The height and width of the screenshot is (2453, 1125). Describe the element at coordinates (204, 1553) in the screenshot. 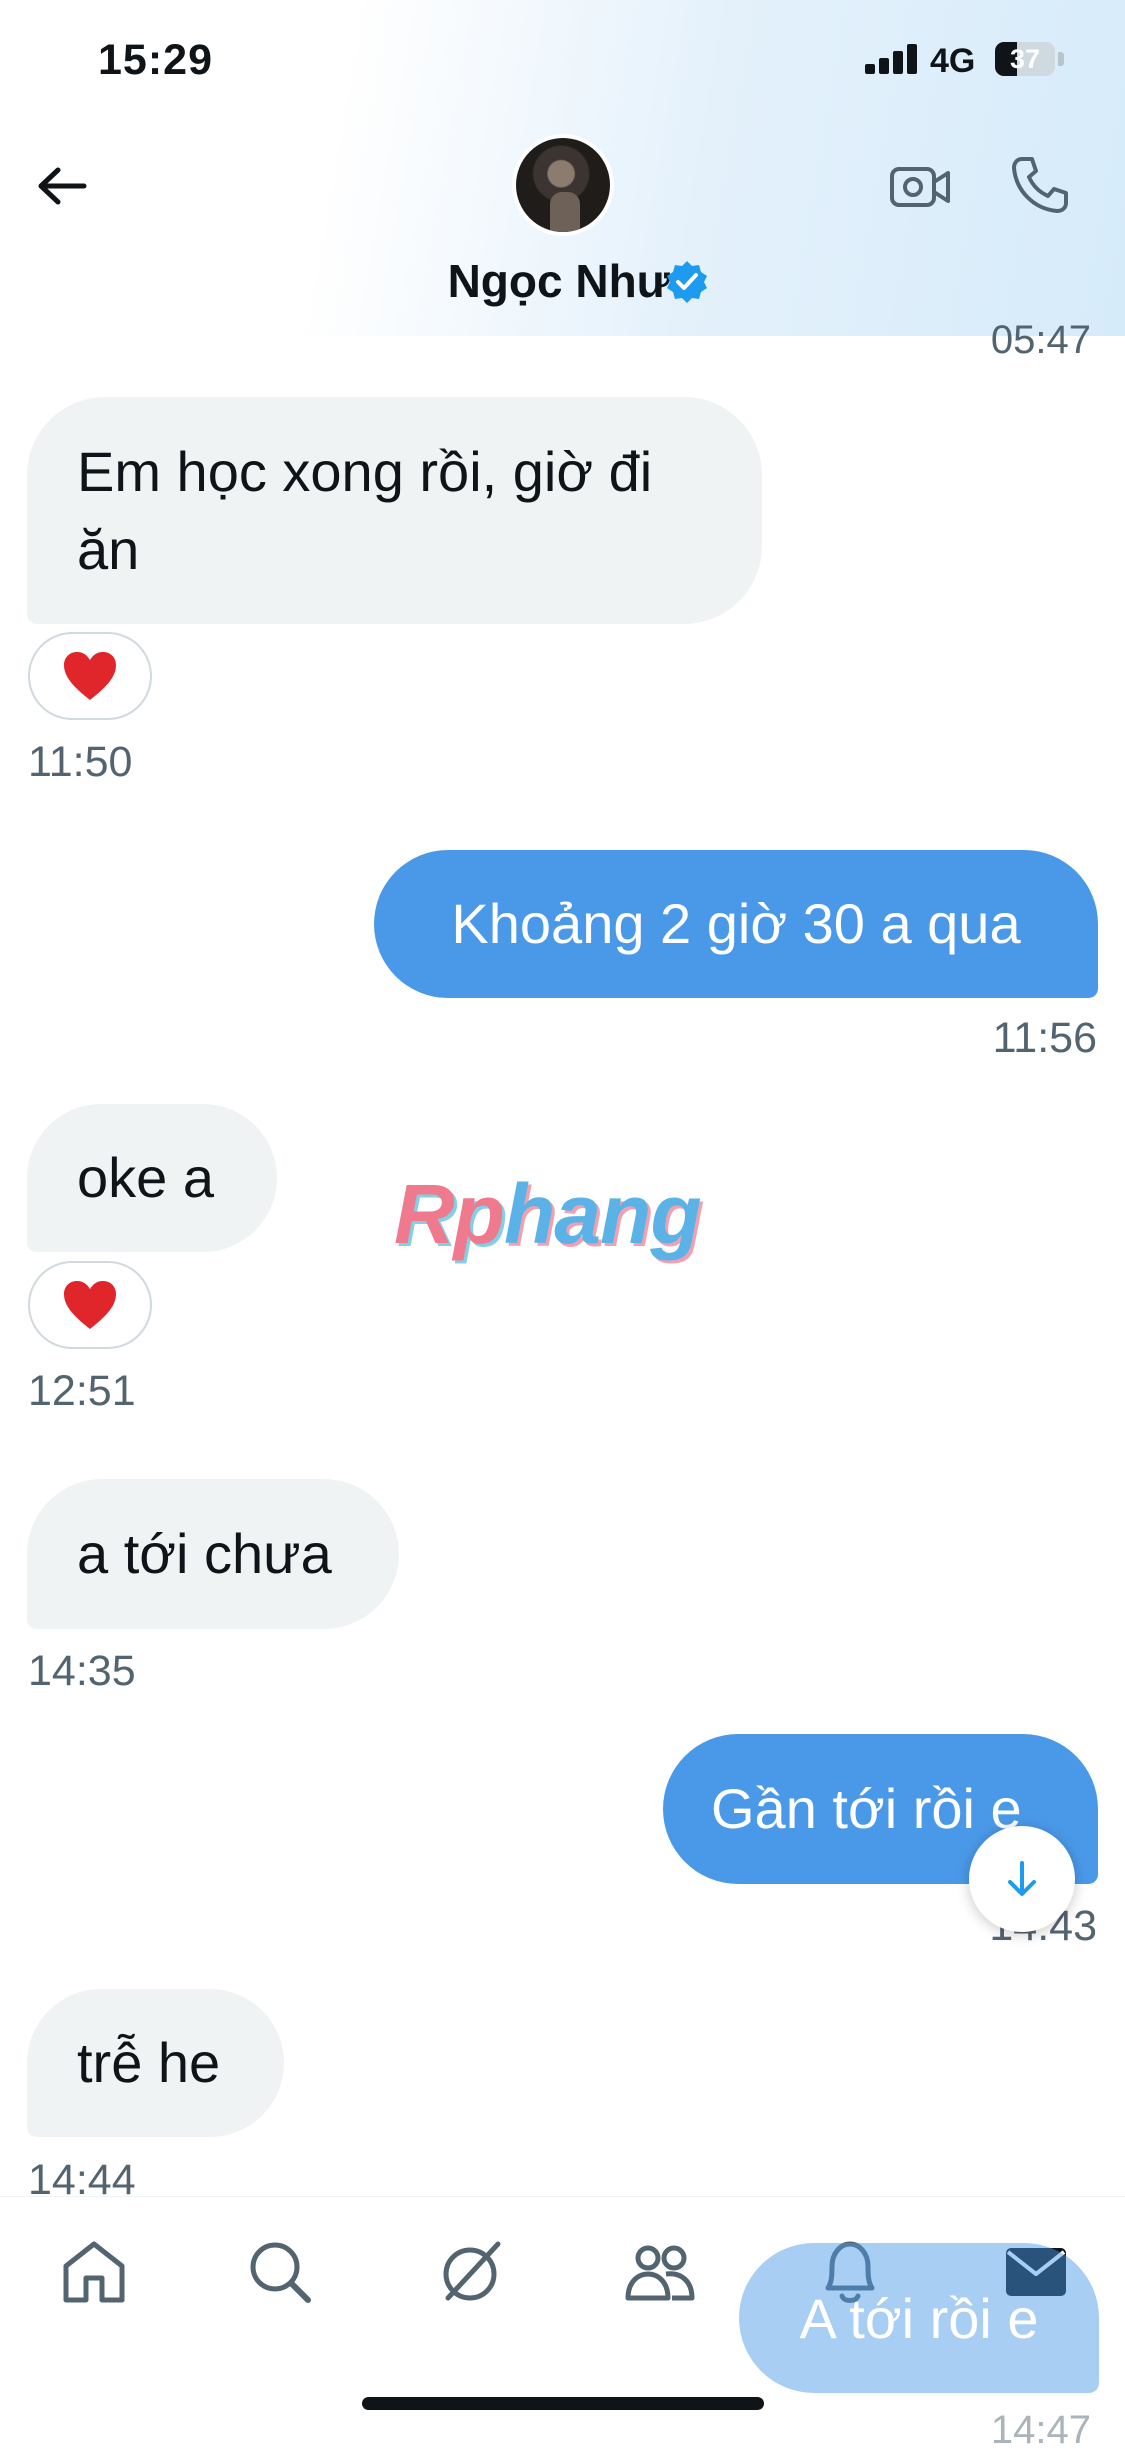

I see `message-text: a tới chưa` at that location.